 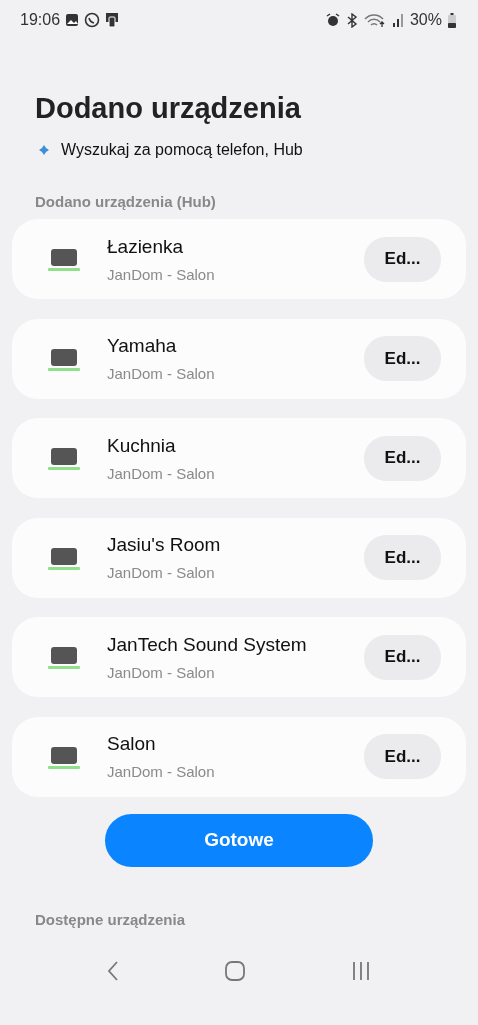 What do you see at coordinates (207, 644) in the screenshot?
I see `device-name: JanTech Sound System` at bounding box center [207, 644].